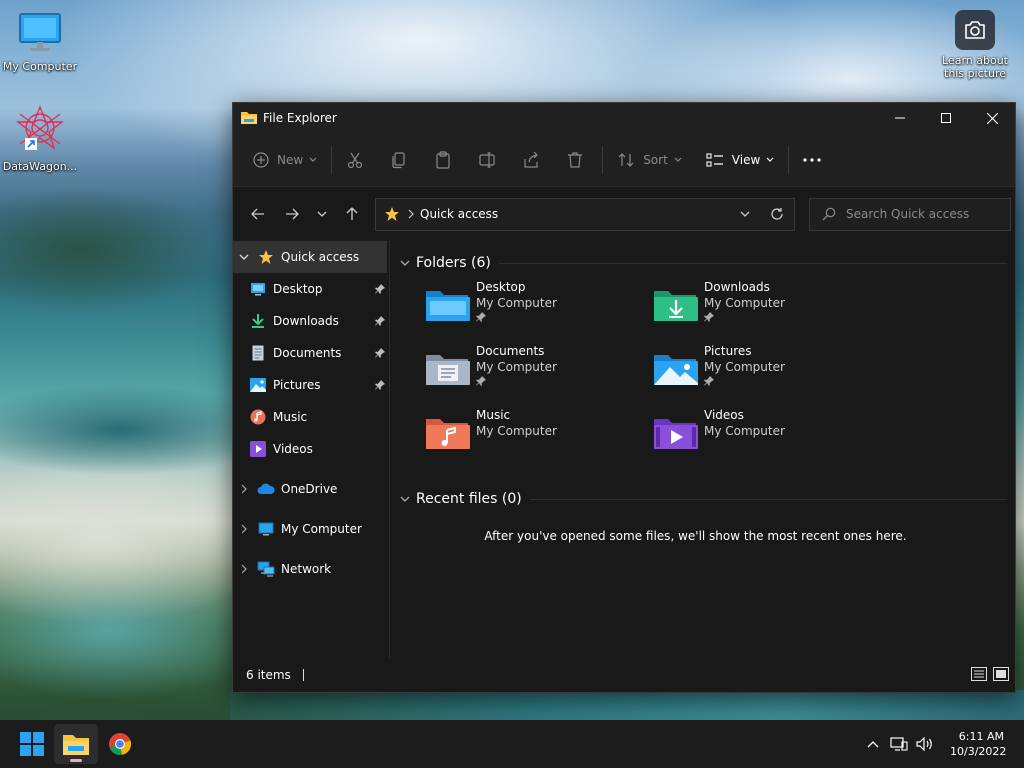 Image resolution: width=1024 pixels, height=768 pixels. I want to click on plus-circle-icon, so click(261, 159).